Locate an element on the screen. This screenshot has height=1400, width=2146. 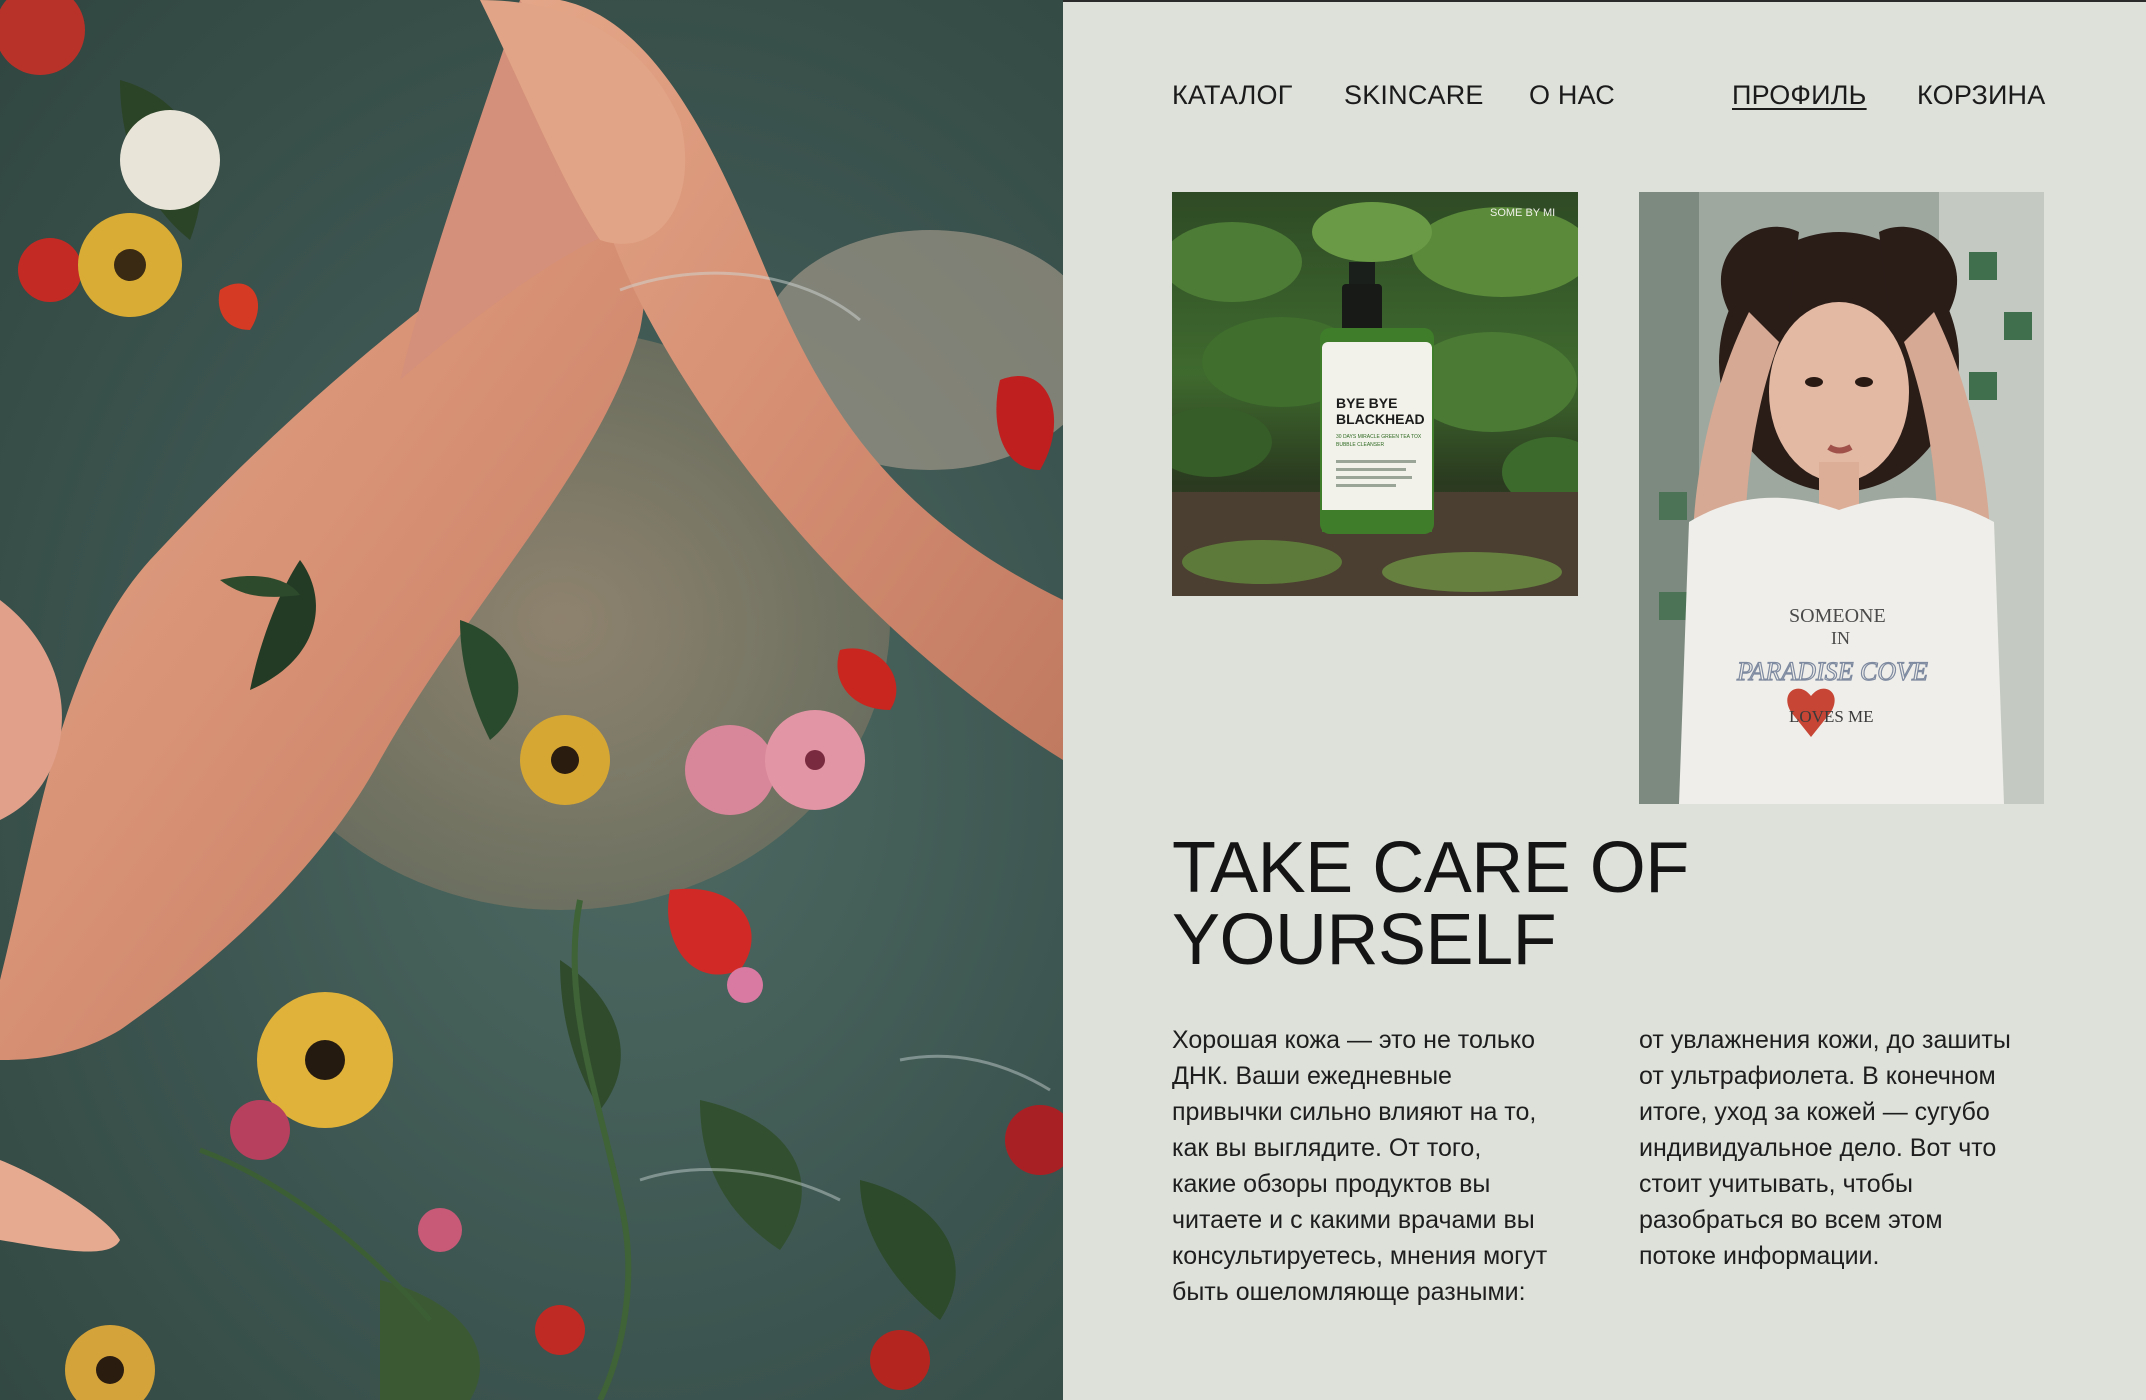
nav-catalog: КАТАЛОГ is located at coordinates (1232, 95).